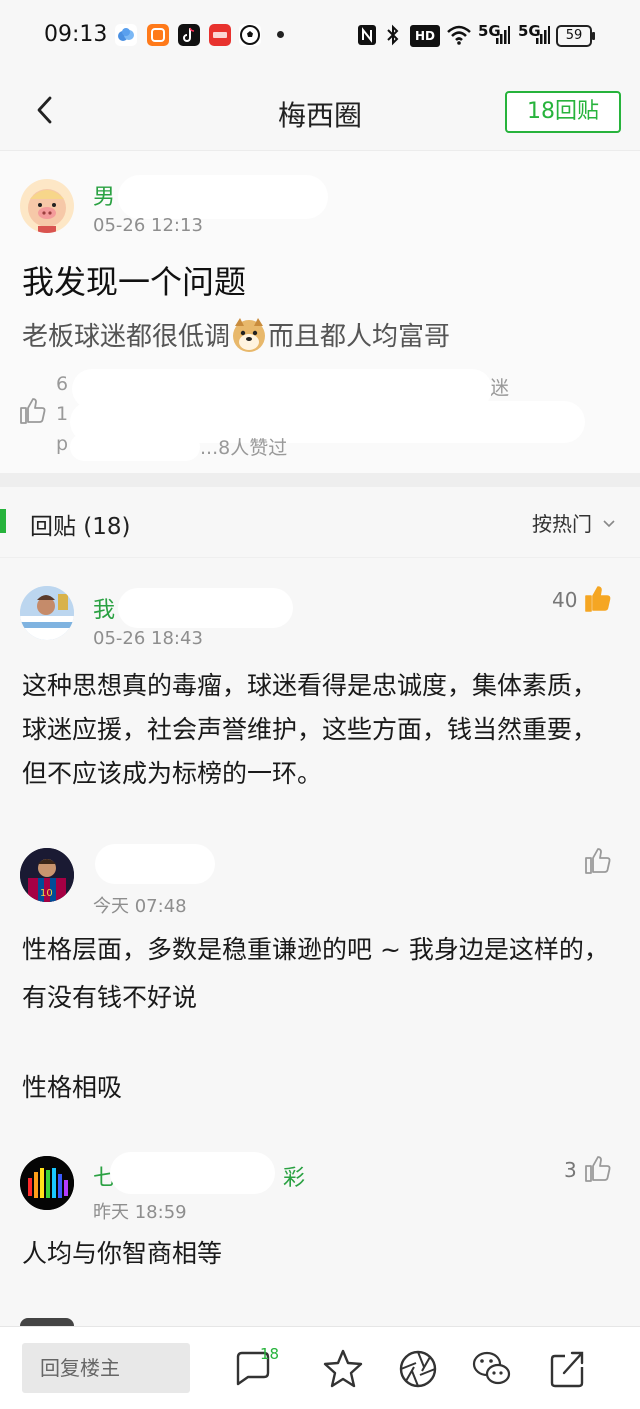  Describe the element at coordinates (320, 522) in the screenshot. I see `replies-header: 回贴 (18) 按热门` at that location.